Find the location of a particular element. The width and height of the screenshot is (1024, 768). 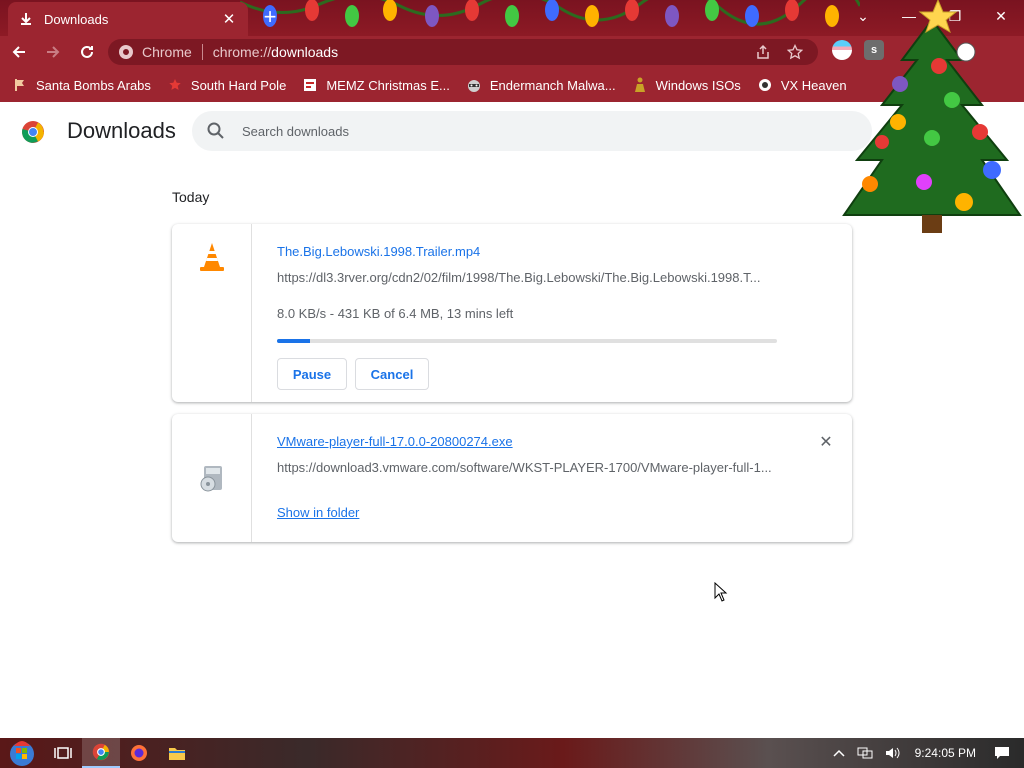

taskbar-file-explorer is located at coordinates (177, 753).